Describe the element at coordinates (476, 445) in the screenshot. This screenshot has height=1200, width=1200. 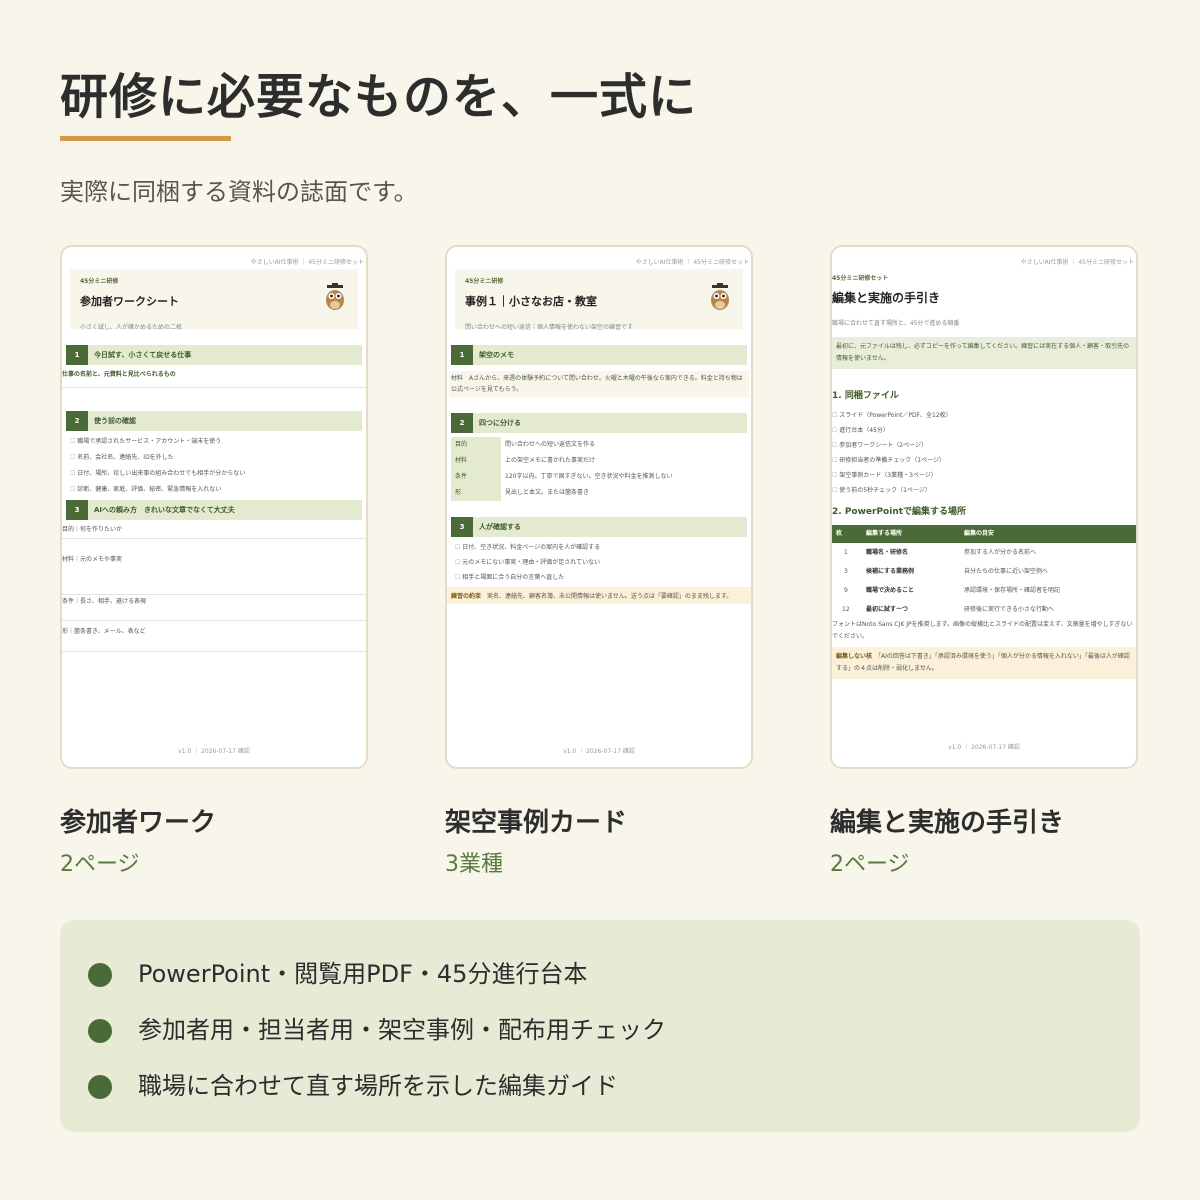
I see `table-key: 目的` at that location.